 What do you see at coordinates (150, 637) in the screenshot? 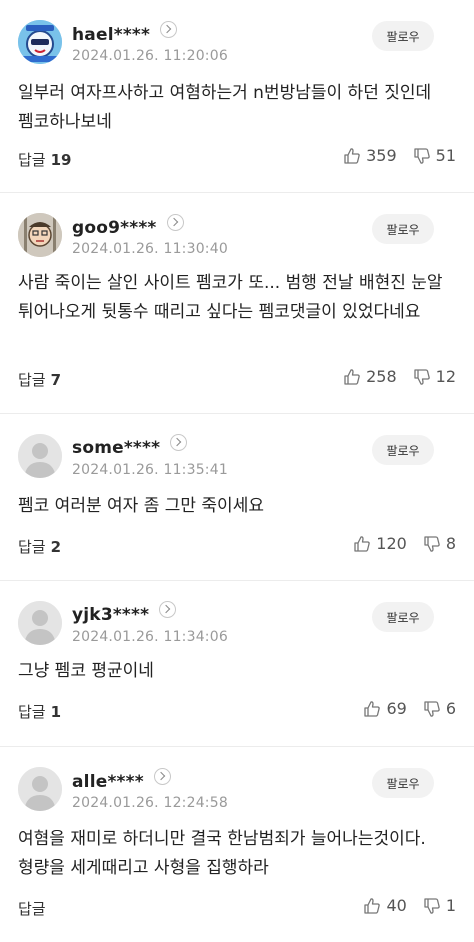
I see `comment-date: 2024.01.26. 11:34:06` at bounding box center [150, 637].